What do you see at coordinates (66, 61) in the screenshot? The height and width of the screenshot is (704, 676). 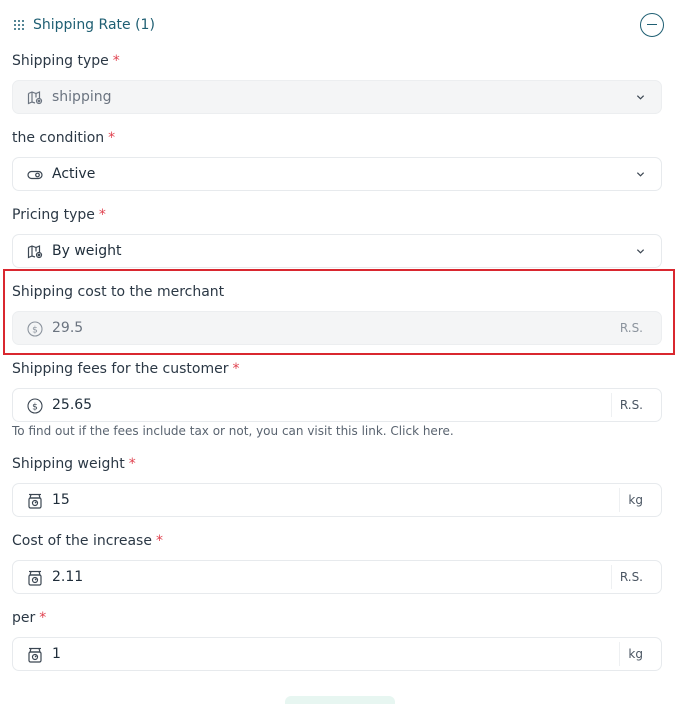 I see `shipping-type-label: Shipping type *` at bounding box center [66, 61].